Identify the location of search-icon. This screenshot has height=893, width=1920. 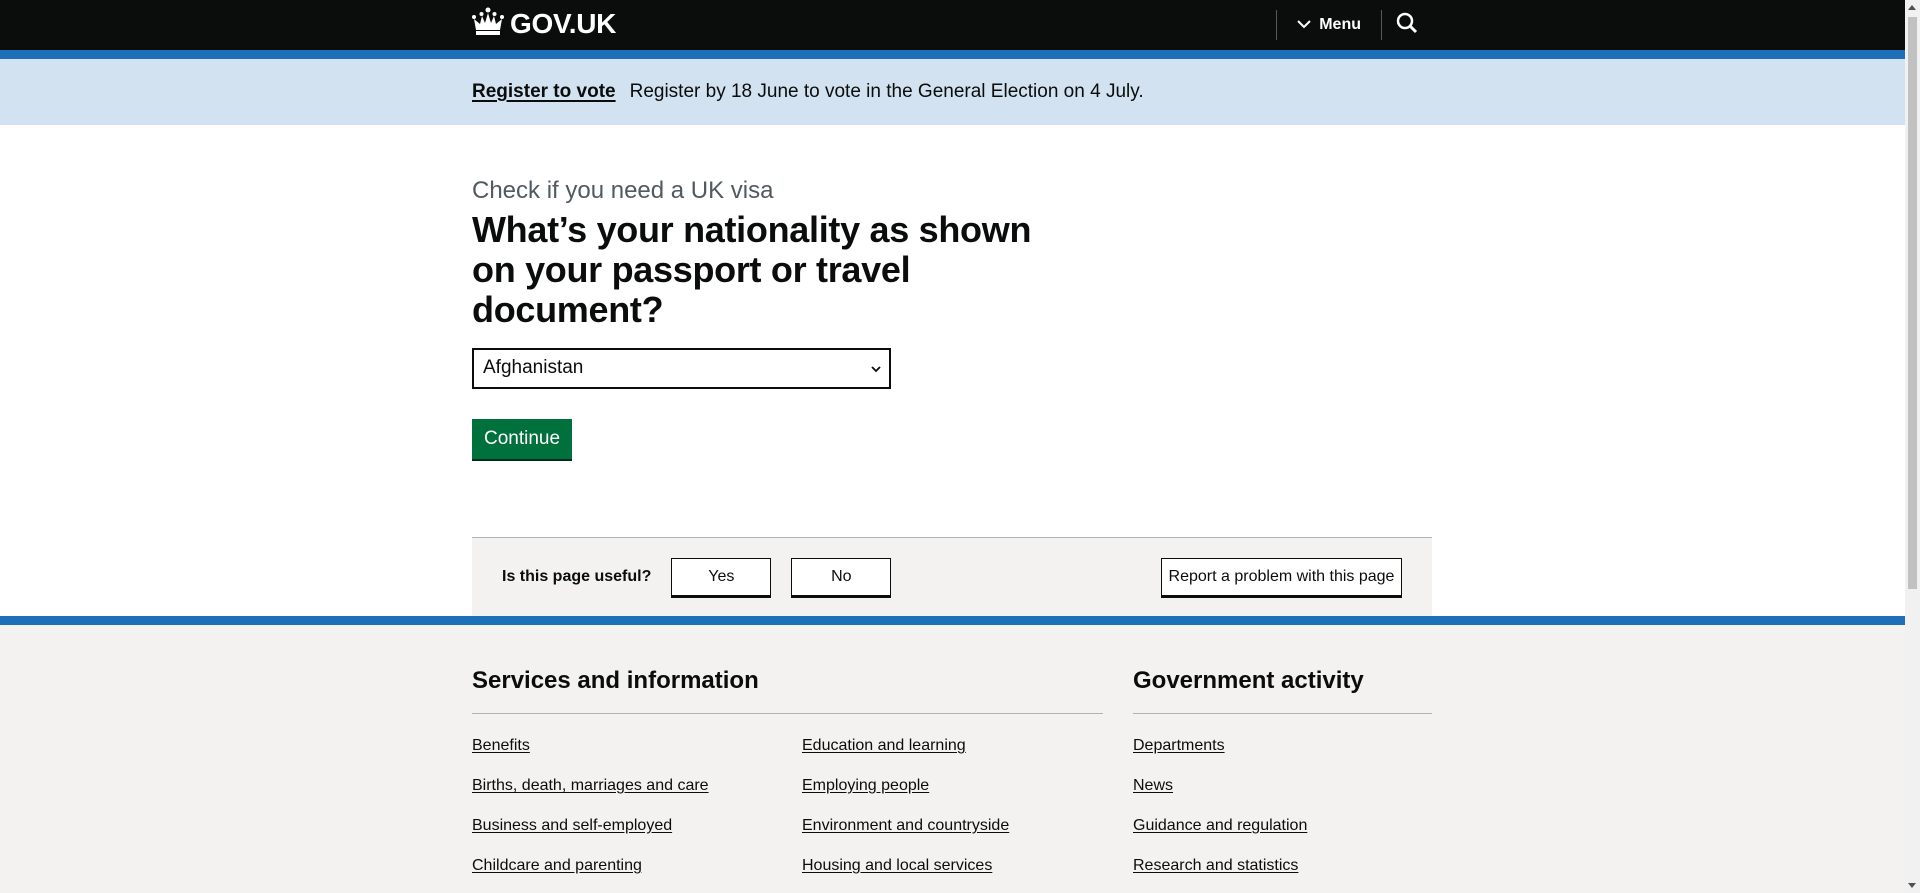
(1407, 25).